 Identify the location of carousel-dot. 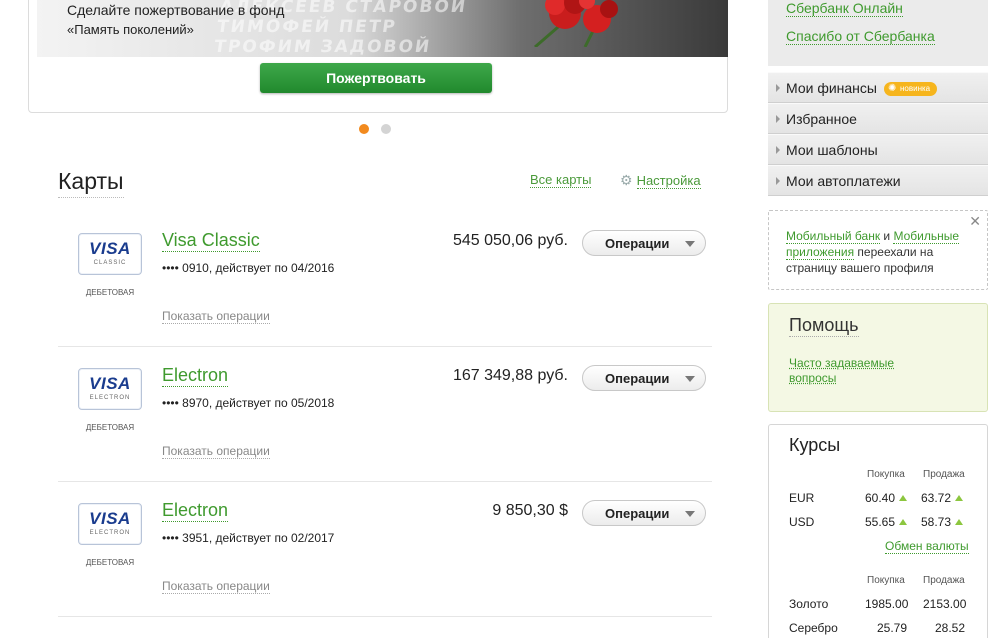
(386, 129).